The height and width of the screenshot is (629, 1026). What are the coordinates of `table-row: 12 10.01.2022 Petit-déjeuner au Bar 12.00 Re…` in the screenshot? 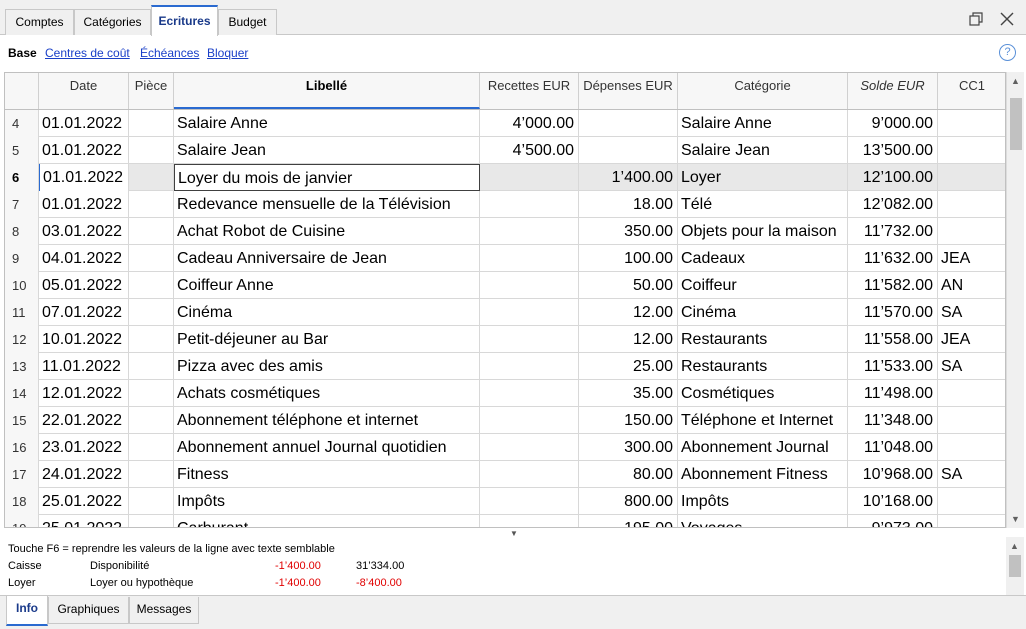 It's located at (505, 339).